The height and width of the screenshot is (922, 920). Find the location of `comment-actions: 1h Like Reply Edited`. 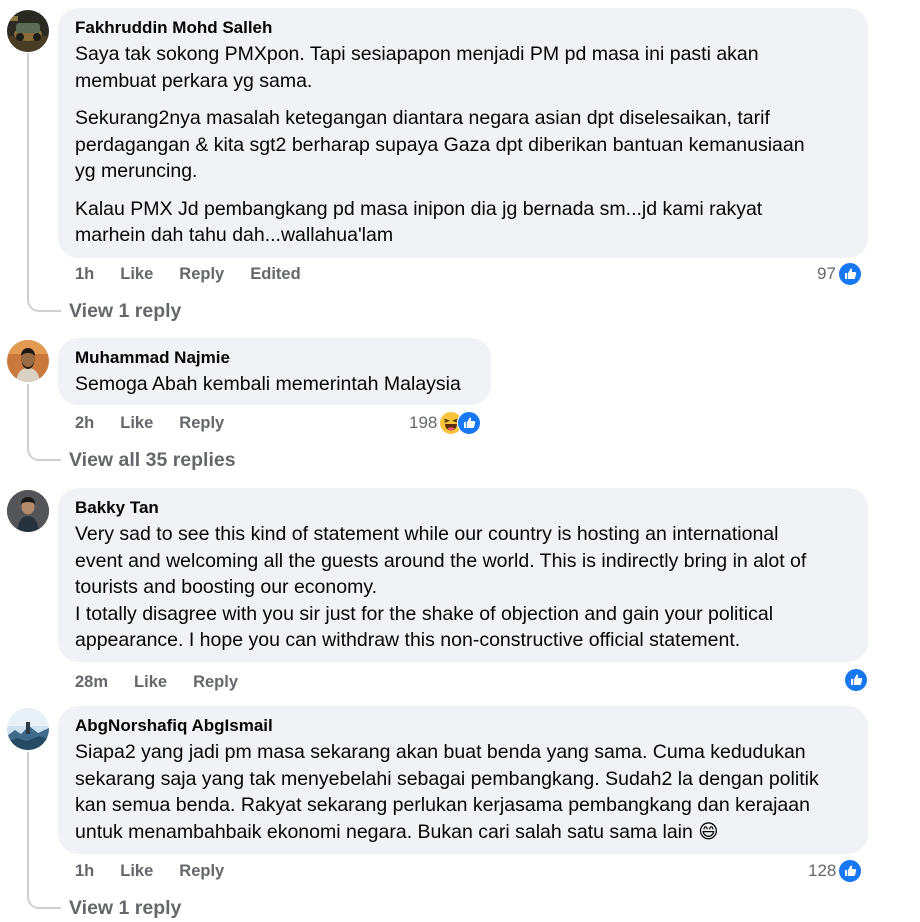

comment-actions: 1h Like Reply Edited is located at coordinates (201, 274).